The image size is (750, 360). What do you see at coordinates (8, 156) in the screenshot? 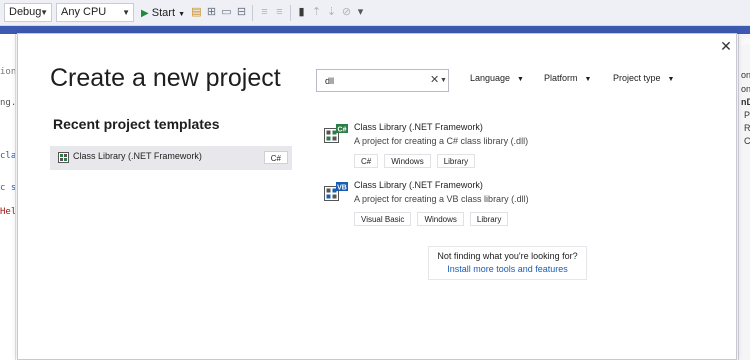
I see `code-fragment: class` at bounding box center [8, 156].